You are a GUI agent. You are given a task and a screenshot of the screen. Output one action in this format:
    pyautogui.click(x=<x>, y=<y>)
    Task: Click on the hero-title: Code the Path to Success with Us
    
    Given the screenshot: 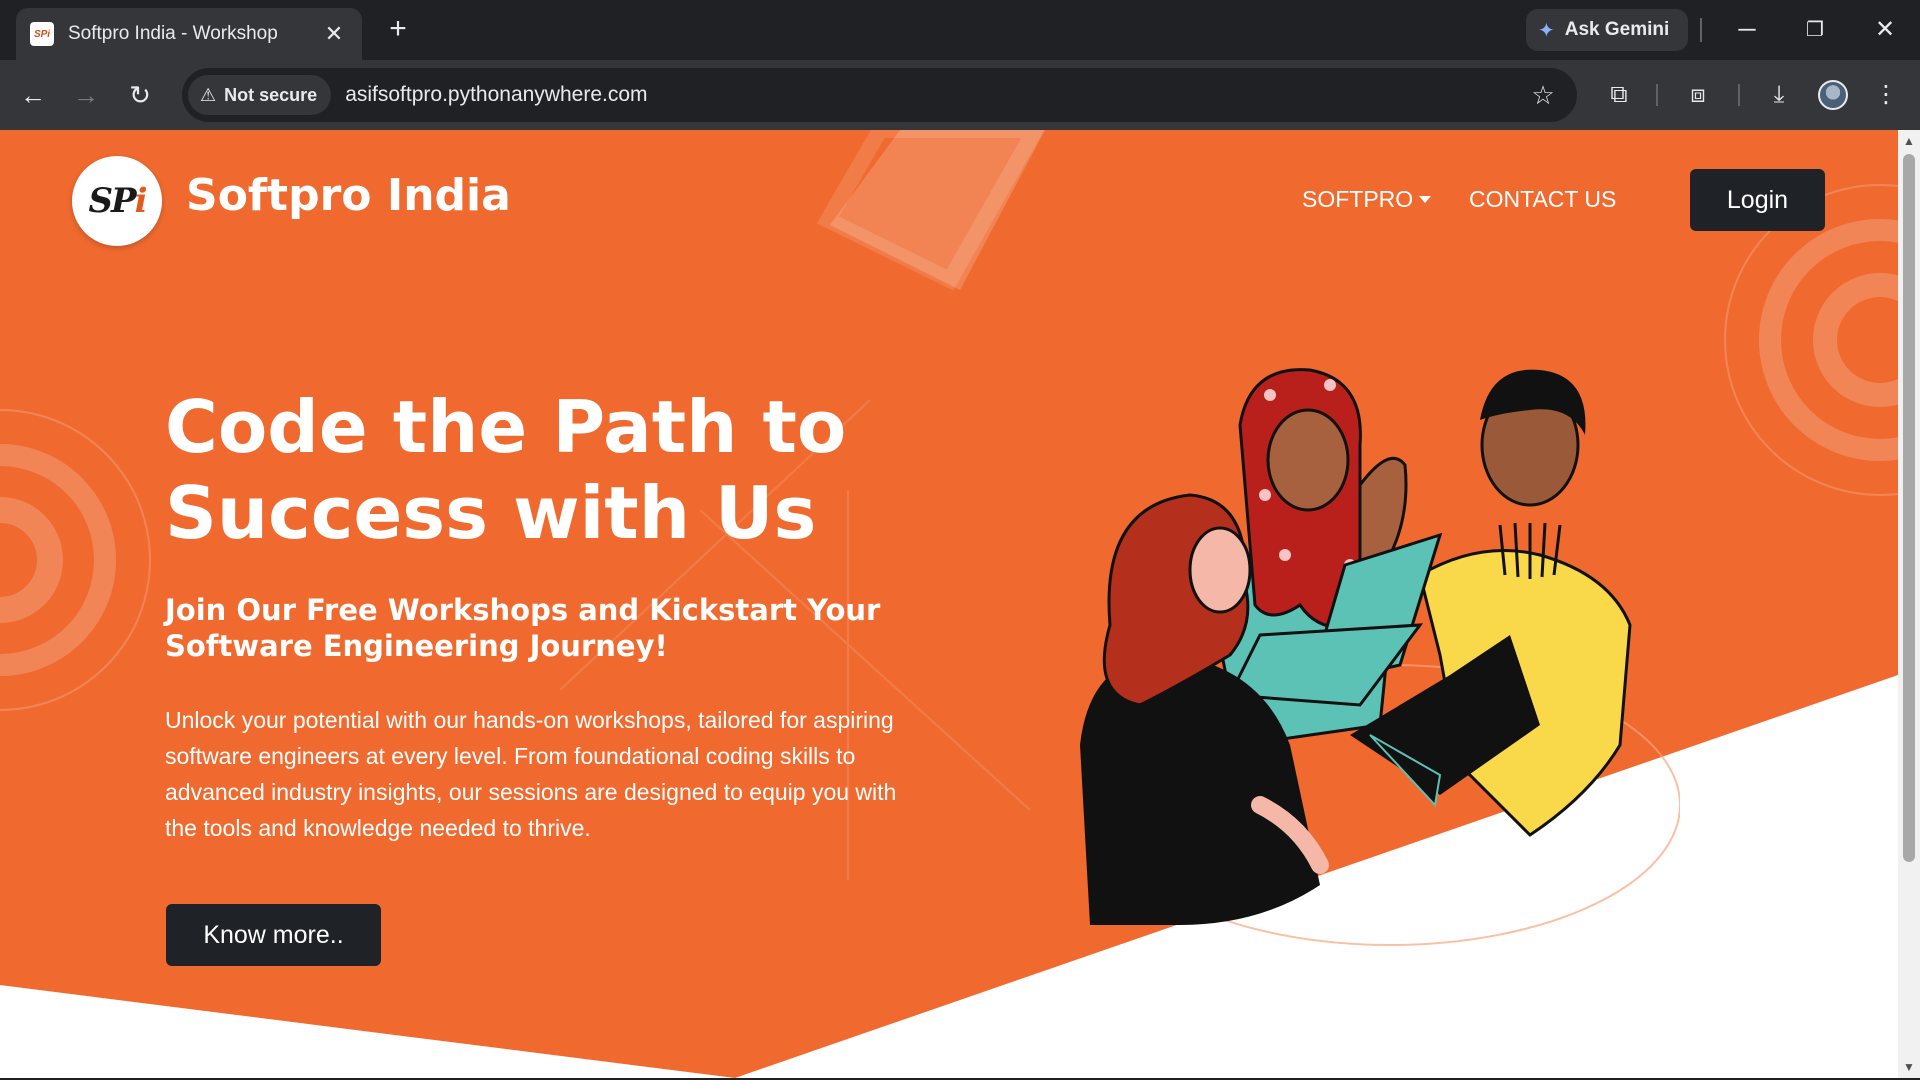 What is the action you would take?
    pyautogui.click(x=506, y=470)
    